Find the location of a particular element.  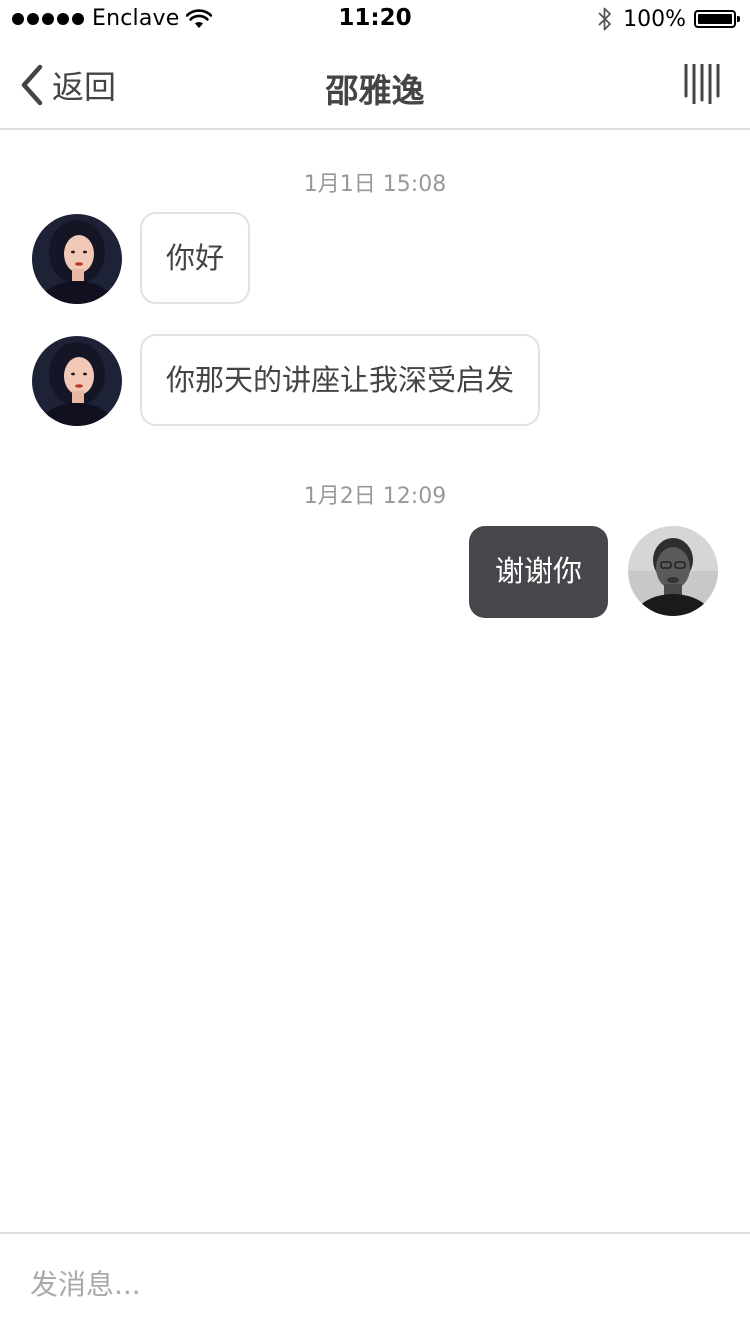

chevron-left-icon is located at coordinates (32, 85).